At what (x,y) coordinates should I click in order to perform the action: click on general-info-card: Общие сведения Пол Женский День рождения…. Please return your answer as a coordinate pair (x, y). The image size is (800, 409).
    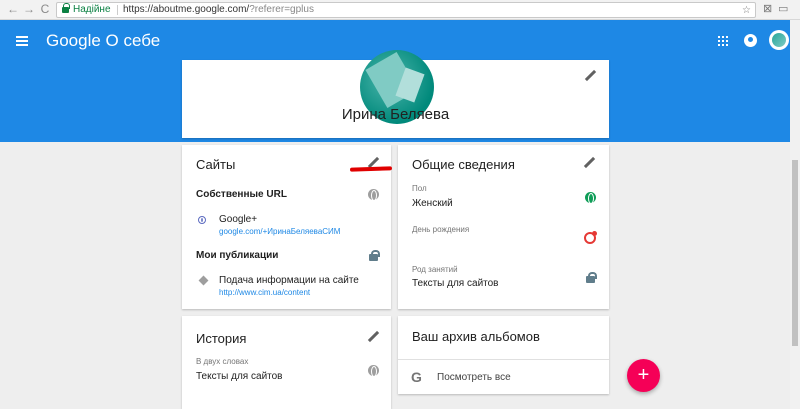
    Looking at the image, I should click on (503, 227).